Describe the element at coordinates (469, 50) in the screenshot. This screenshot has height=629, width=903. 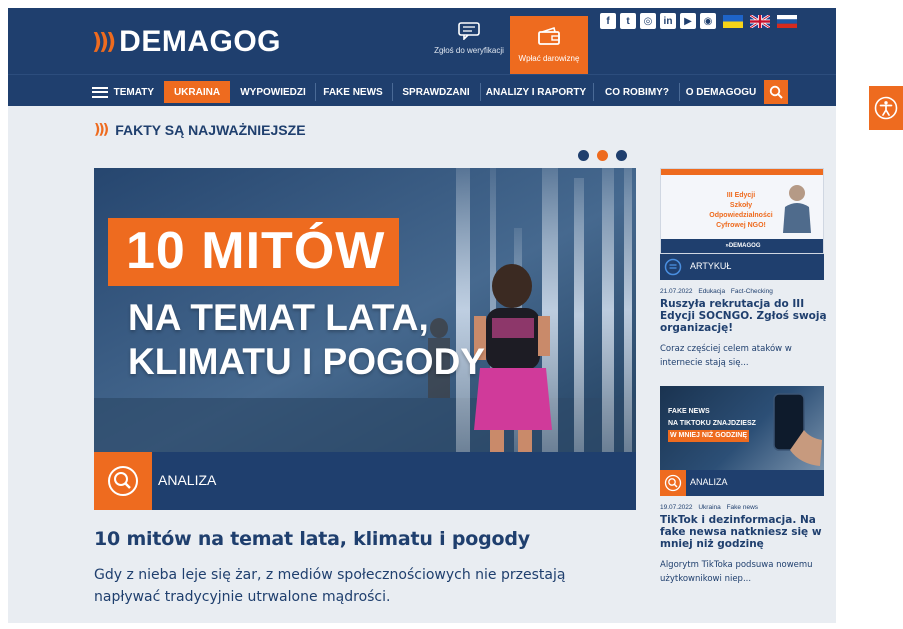
I see `report-label: Zgłoś do weryfikacji` at that location.